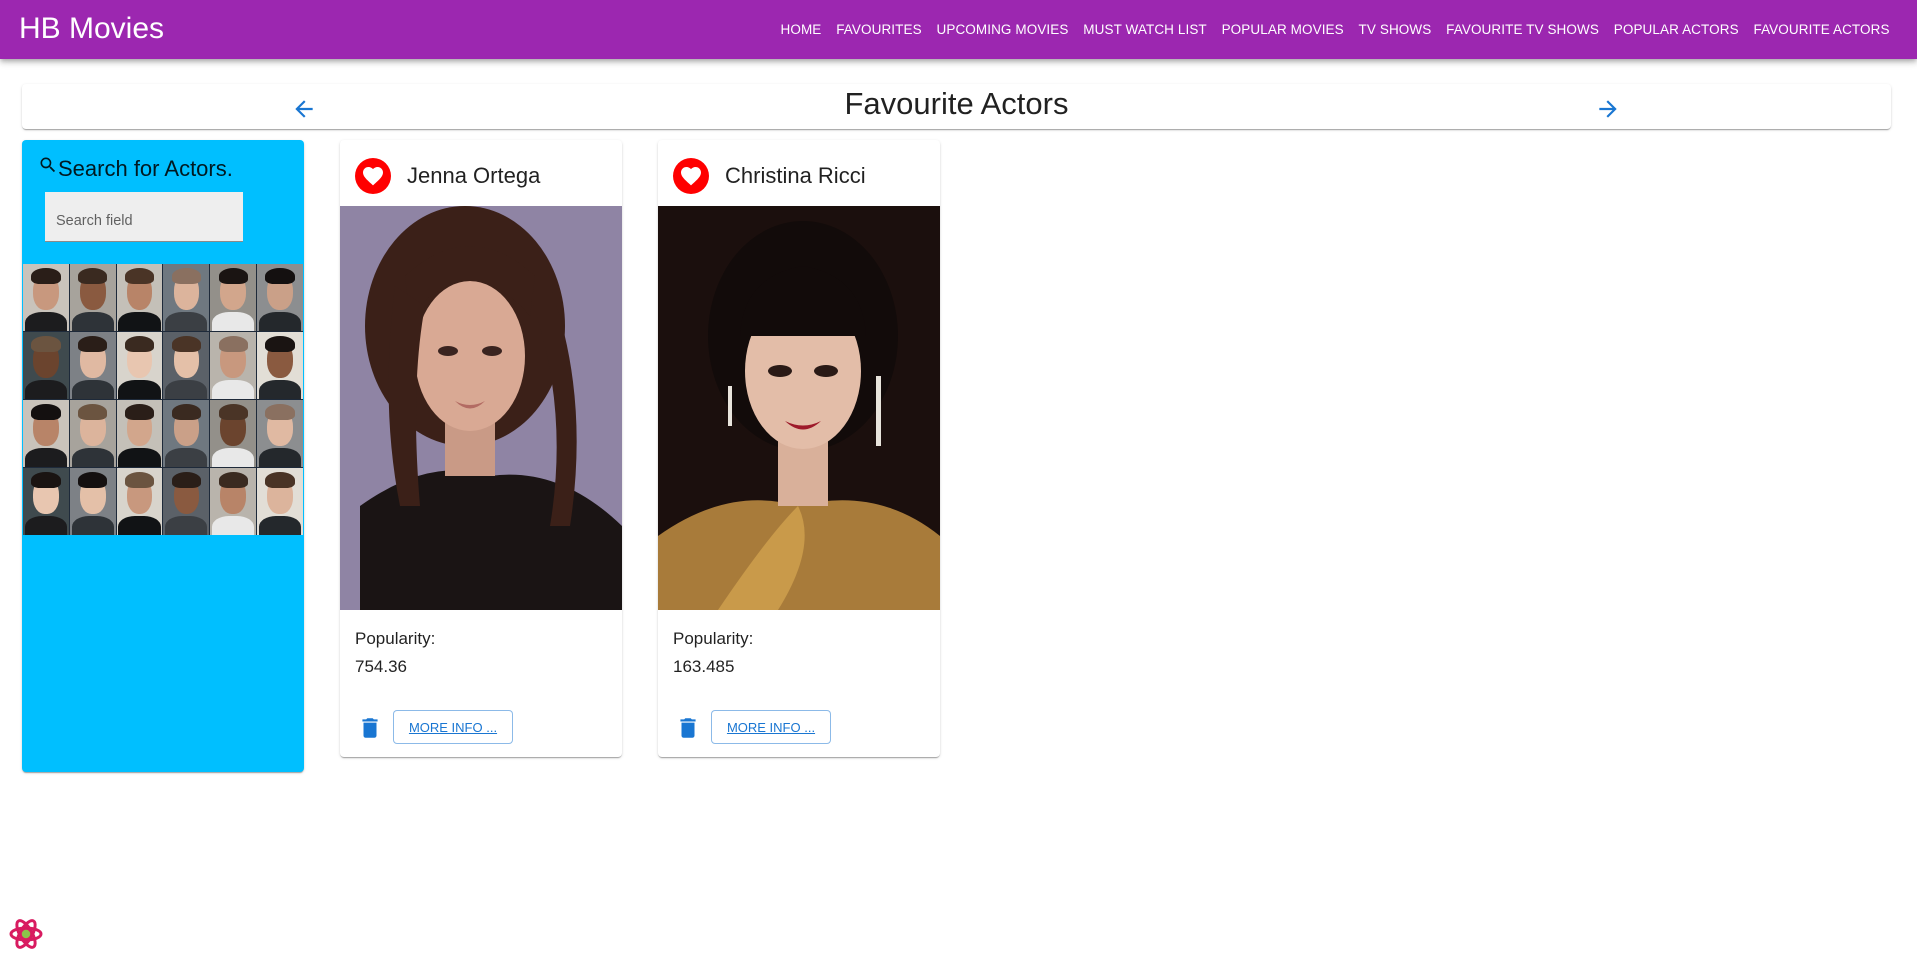 This screenshot has height=961, width=1917. I want to click on nav-must-watch-list: MUST WATCH LIST, so click(1145, 29).